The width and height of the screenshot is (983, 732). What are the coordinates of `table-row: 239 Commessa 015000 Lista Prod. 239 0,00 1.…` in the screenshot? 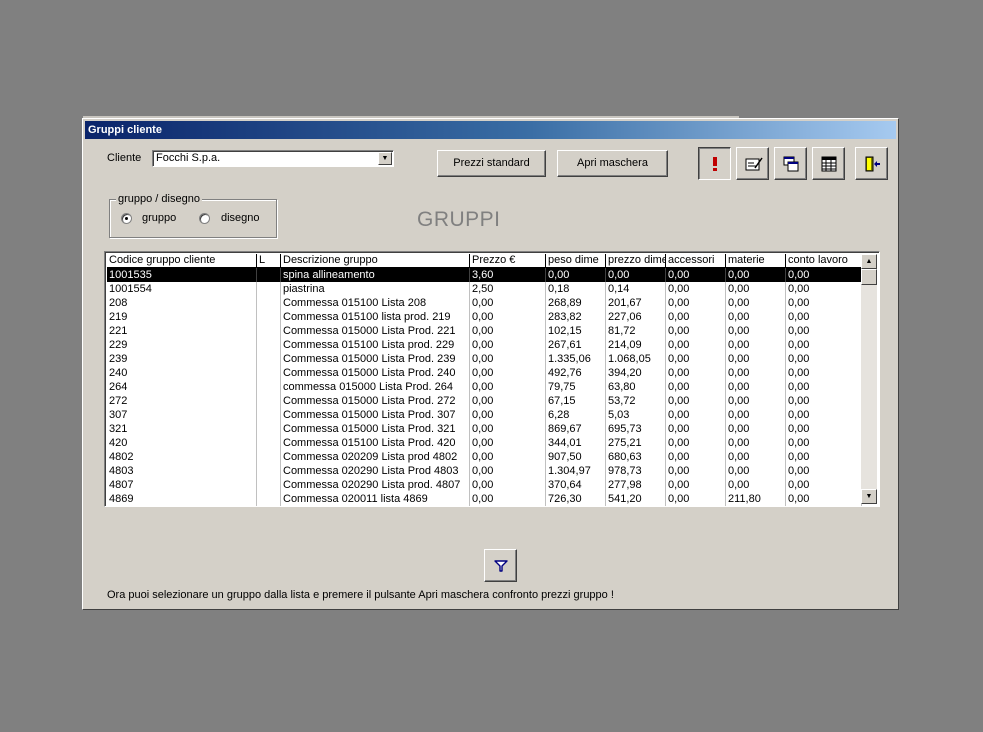 It's located at (484, 359).